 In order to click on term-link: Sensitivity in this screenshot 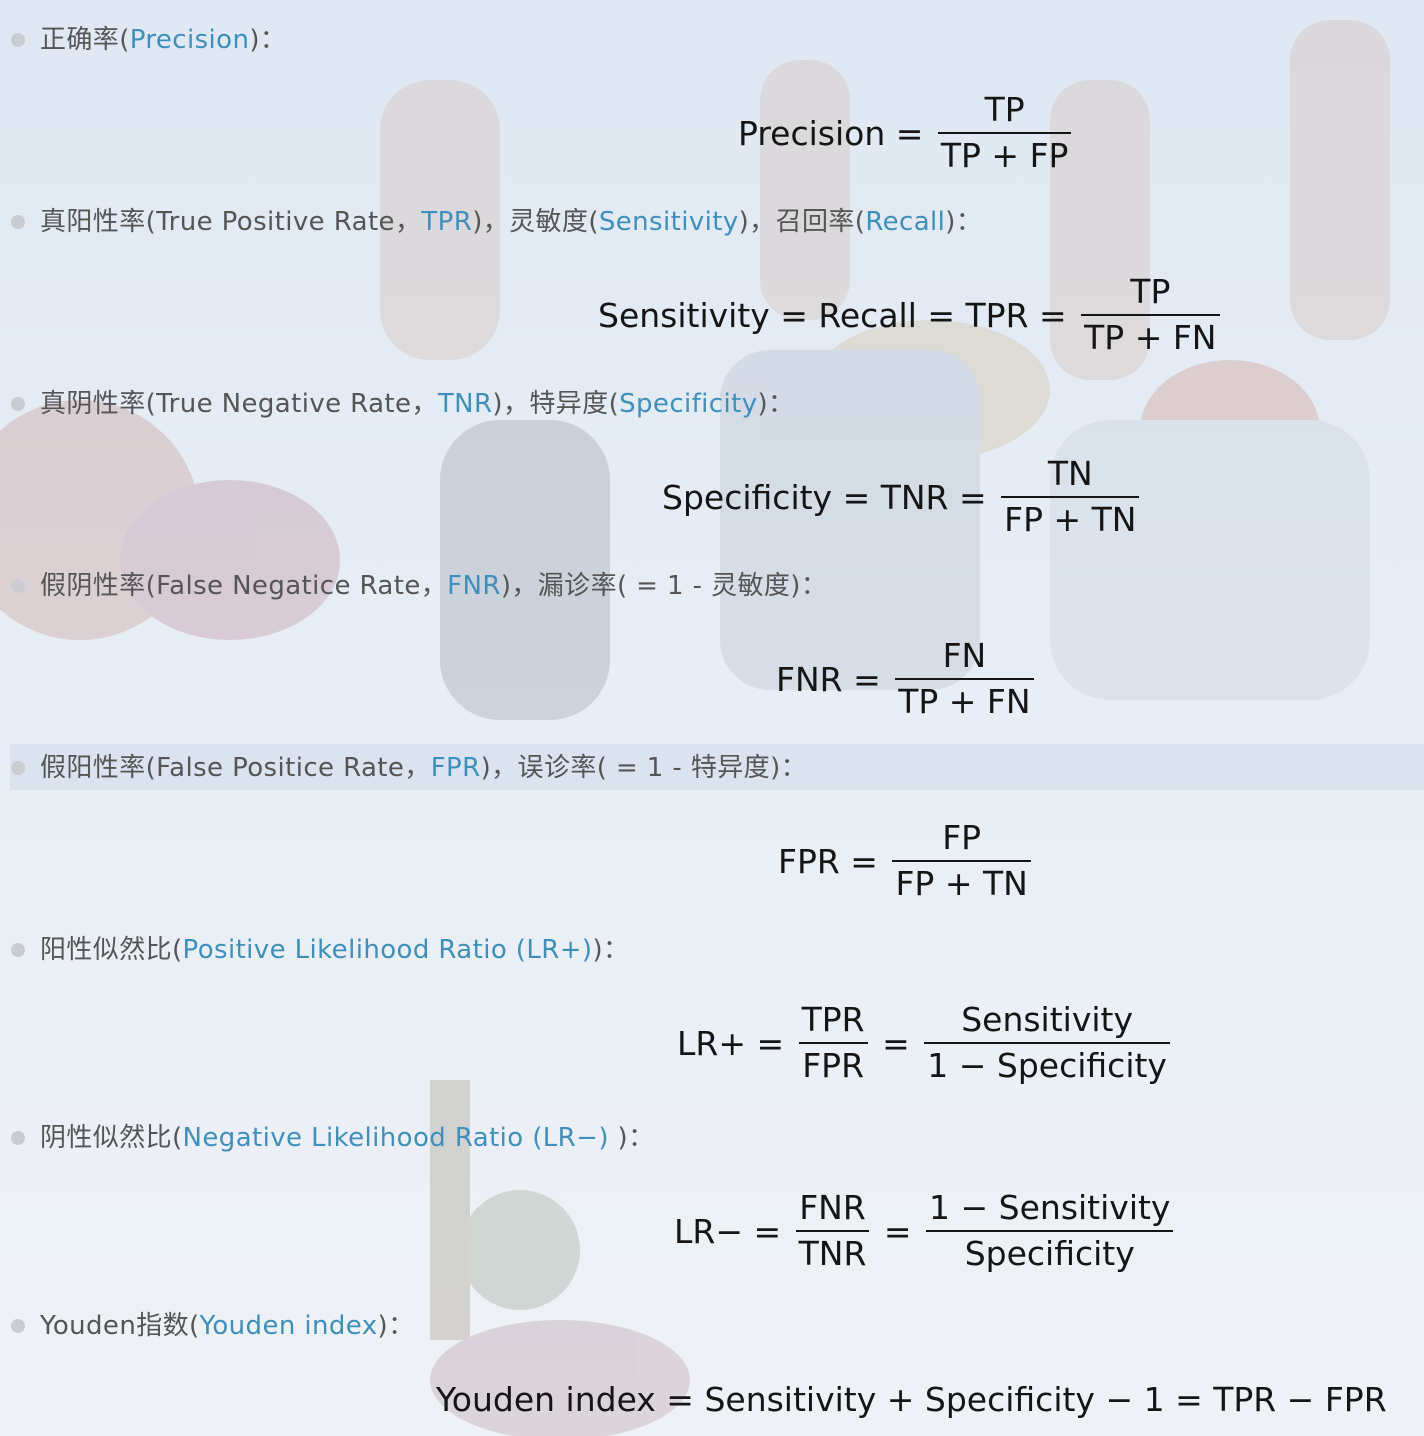, I will do `click(669, 222)`.